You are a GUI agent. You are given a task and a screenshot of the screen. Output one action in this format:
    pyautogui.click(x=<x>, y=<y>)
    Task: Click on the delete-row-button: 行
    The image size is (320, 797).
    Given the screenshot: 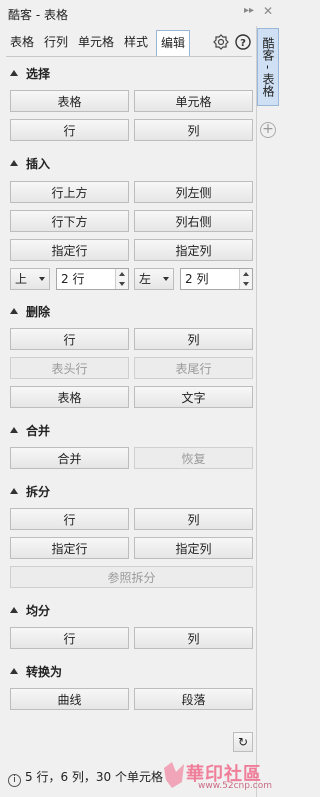 What is the action you would take?
    pyautogui.click(x=69, y=339)
    